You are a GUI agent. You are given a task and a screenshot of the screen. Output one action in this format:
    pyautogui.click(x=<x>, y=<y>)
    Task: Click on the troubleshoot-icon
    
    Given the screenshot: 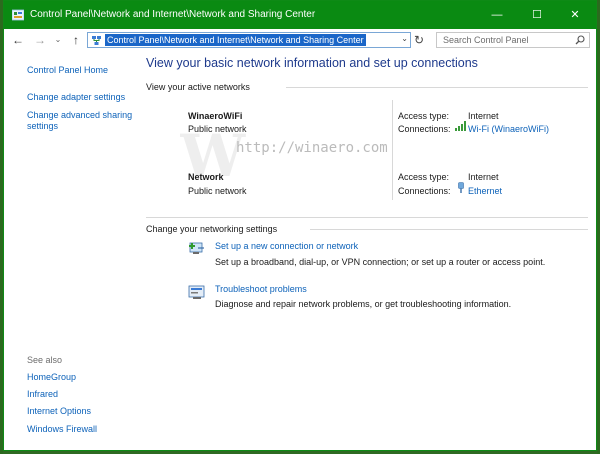 What is the action you would take?
    pyautogui.click(x=196, y=292)
    